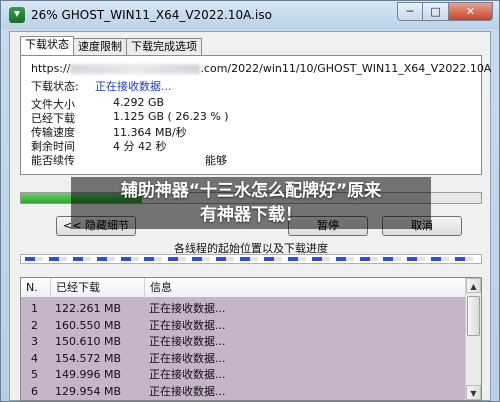 Image resolution: width=500 pixels, height=402 pixels. Describe the element at coordinates (251, 215) in the screenshot. I see `overlay-line-2: 有神器下载！` at that location.